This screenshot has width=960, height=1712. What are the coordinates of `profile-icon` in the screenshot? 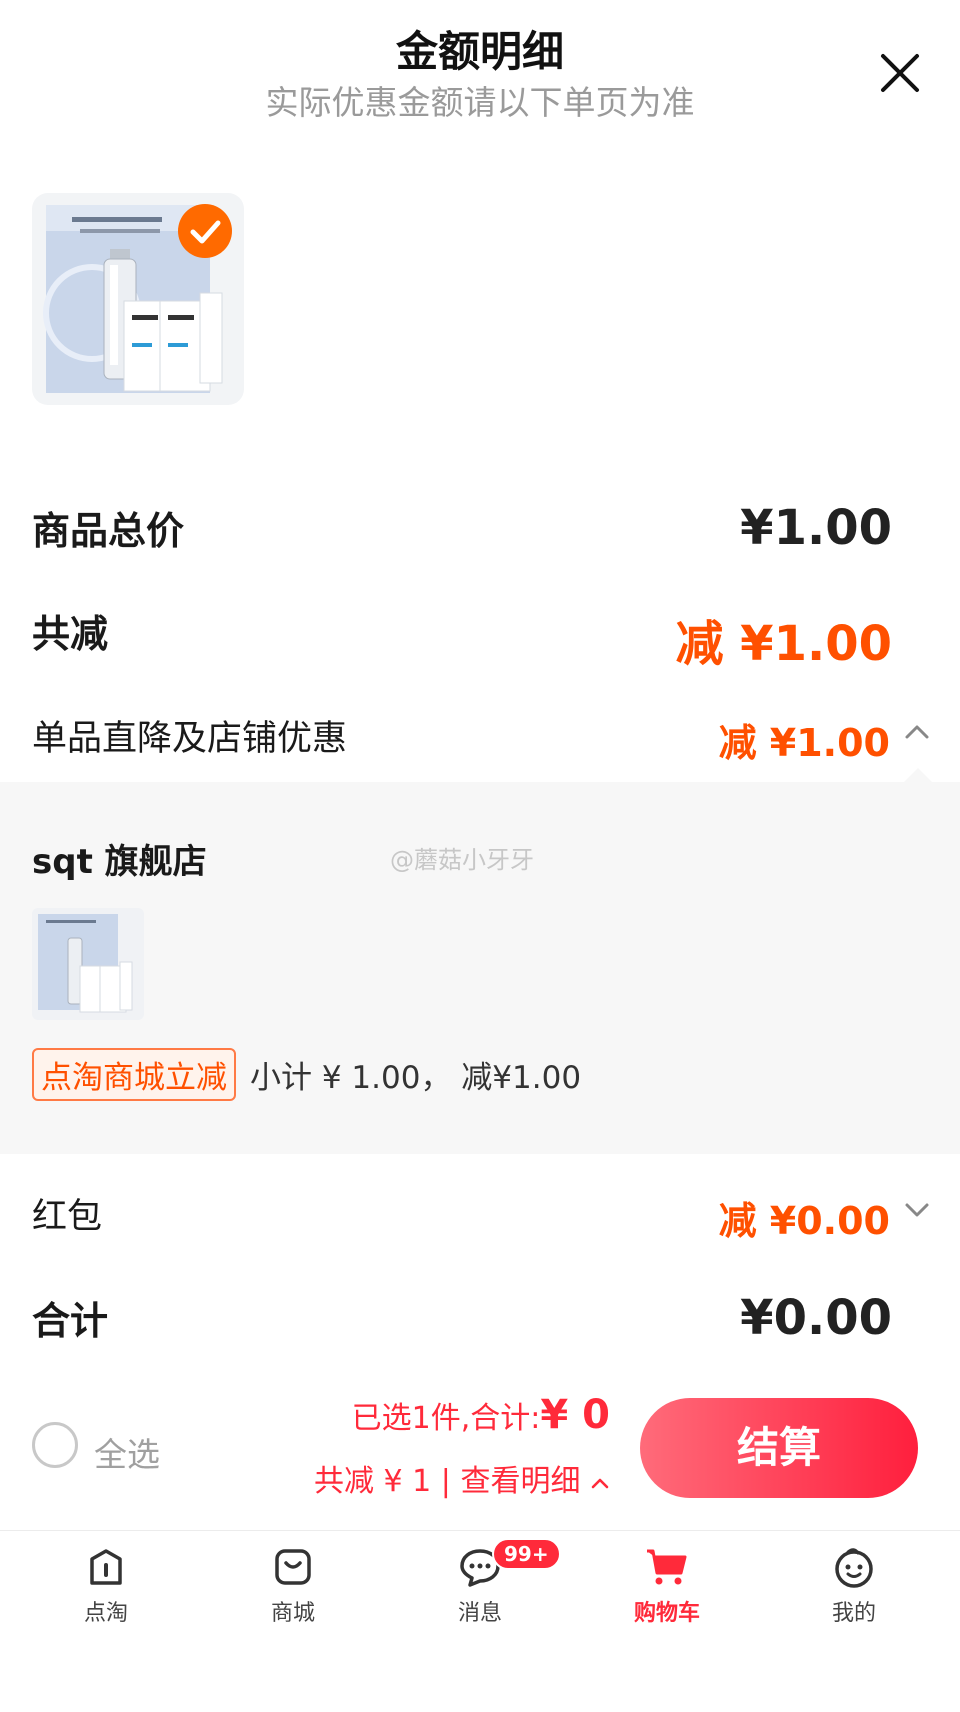 It's located at (854, 1568).